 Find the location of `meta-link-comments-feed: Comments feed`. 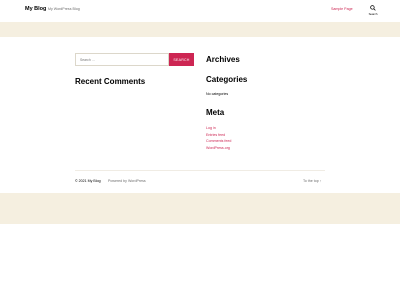

meta-link-comments-feed: Comments feed is located at coordinates (218, 141).